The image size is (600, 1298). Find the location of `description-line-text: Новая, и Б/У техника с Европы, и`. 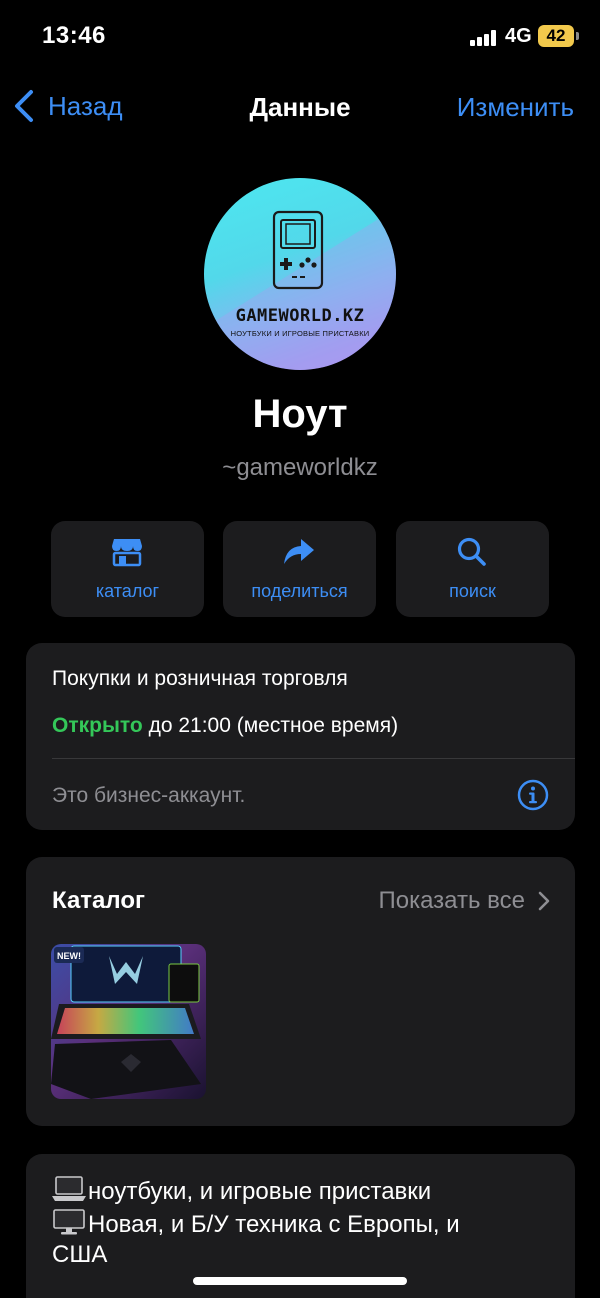

description-line-text: Новая, и Б/У техника с Европы, и is located at coordinates (274, 1224).